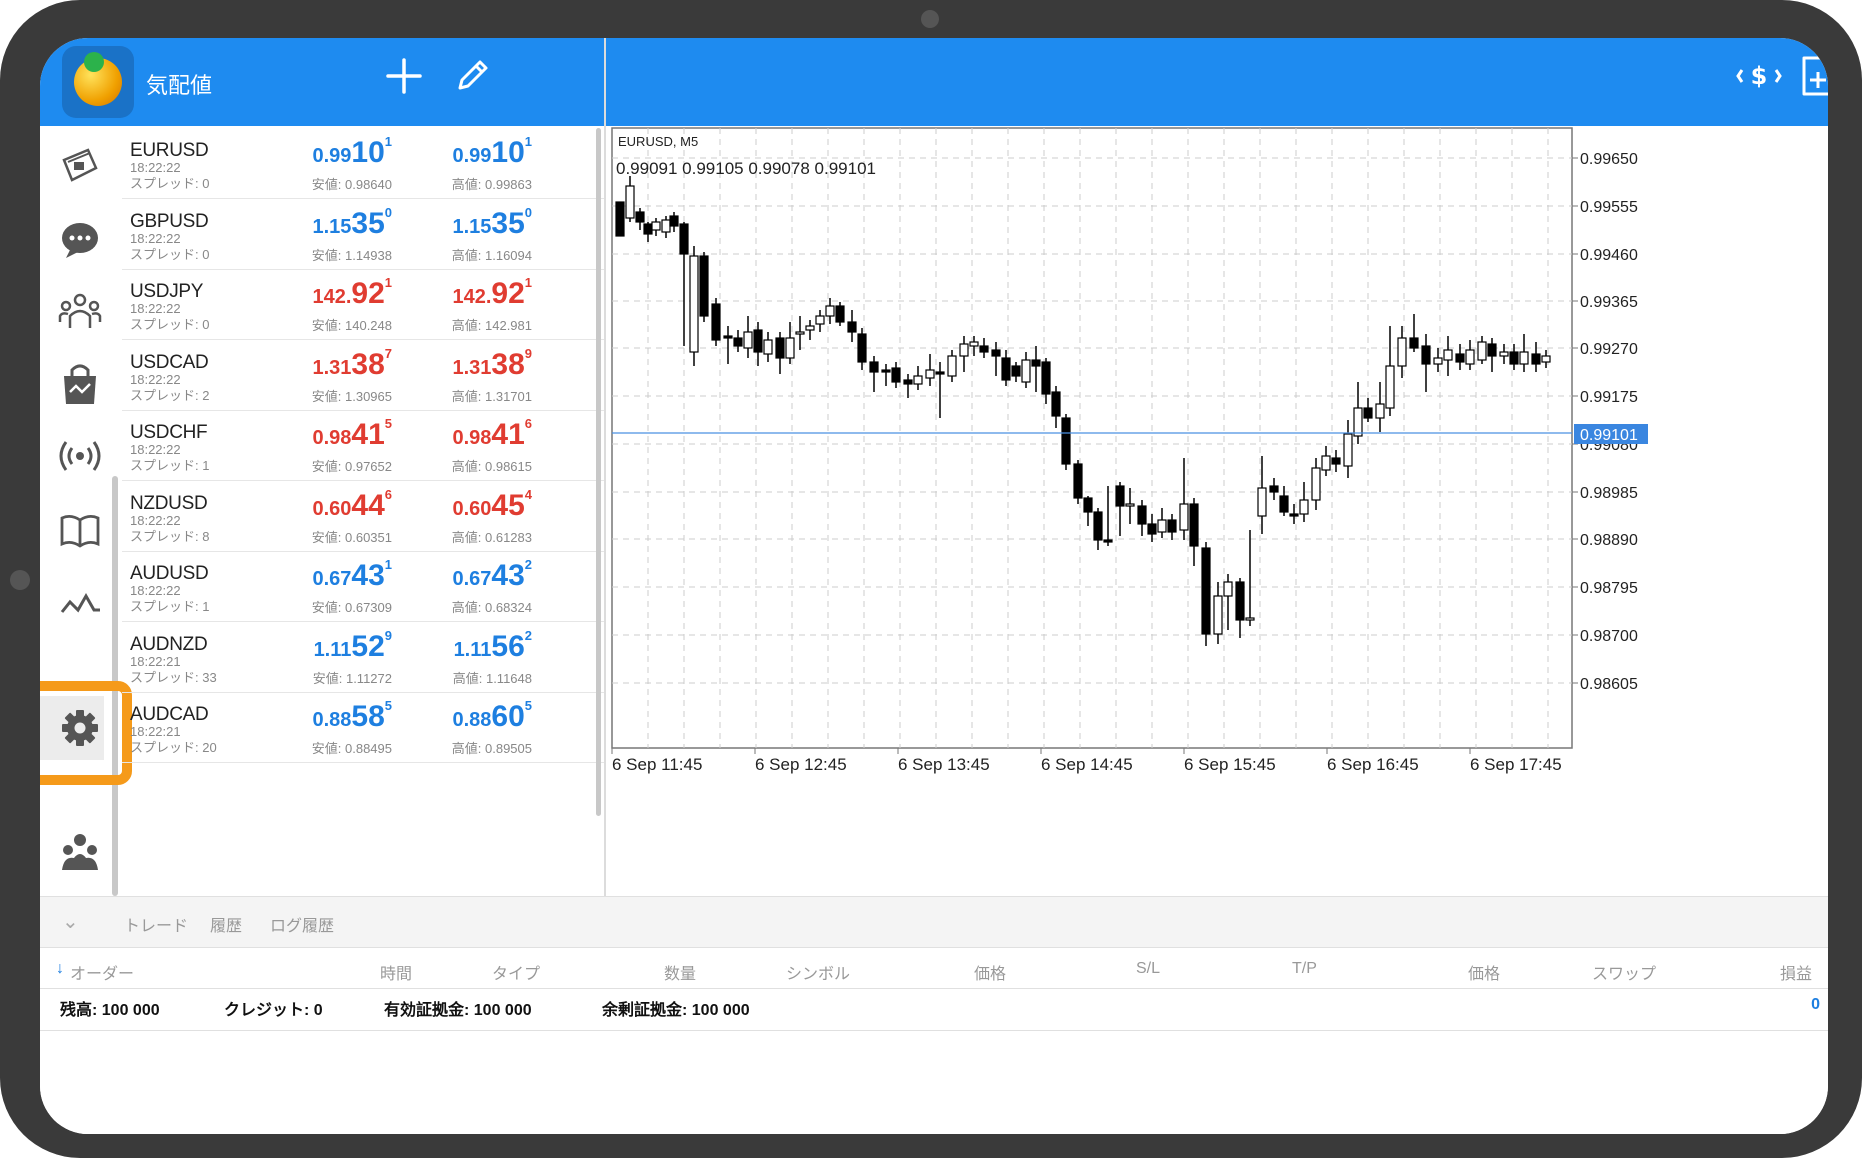  What do you see at coordinates (80, 602) in the screenshot?
I see `sidebar-item-tradays` at bounding box center [80, 602].